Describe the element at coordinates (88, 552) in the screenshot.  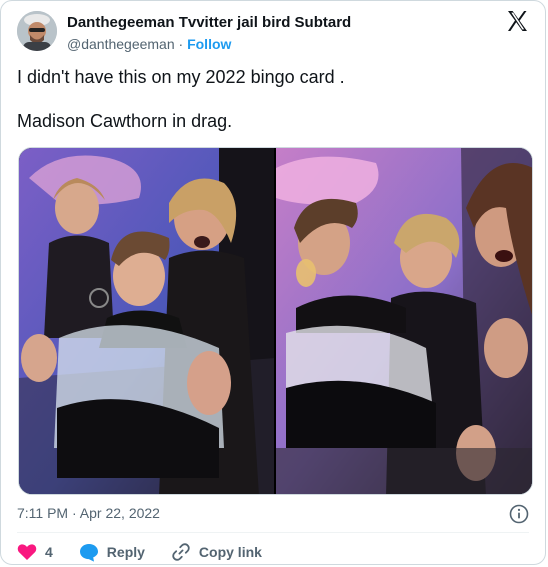
I see `speech-bubble-icon` at that location.